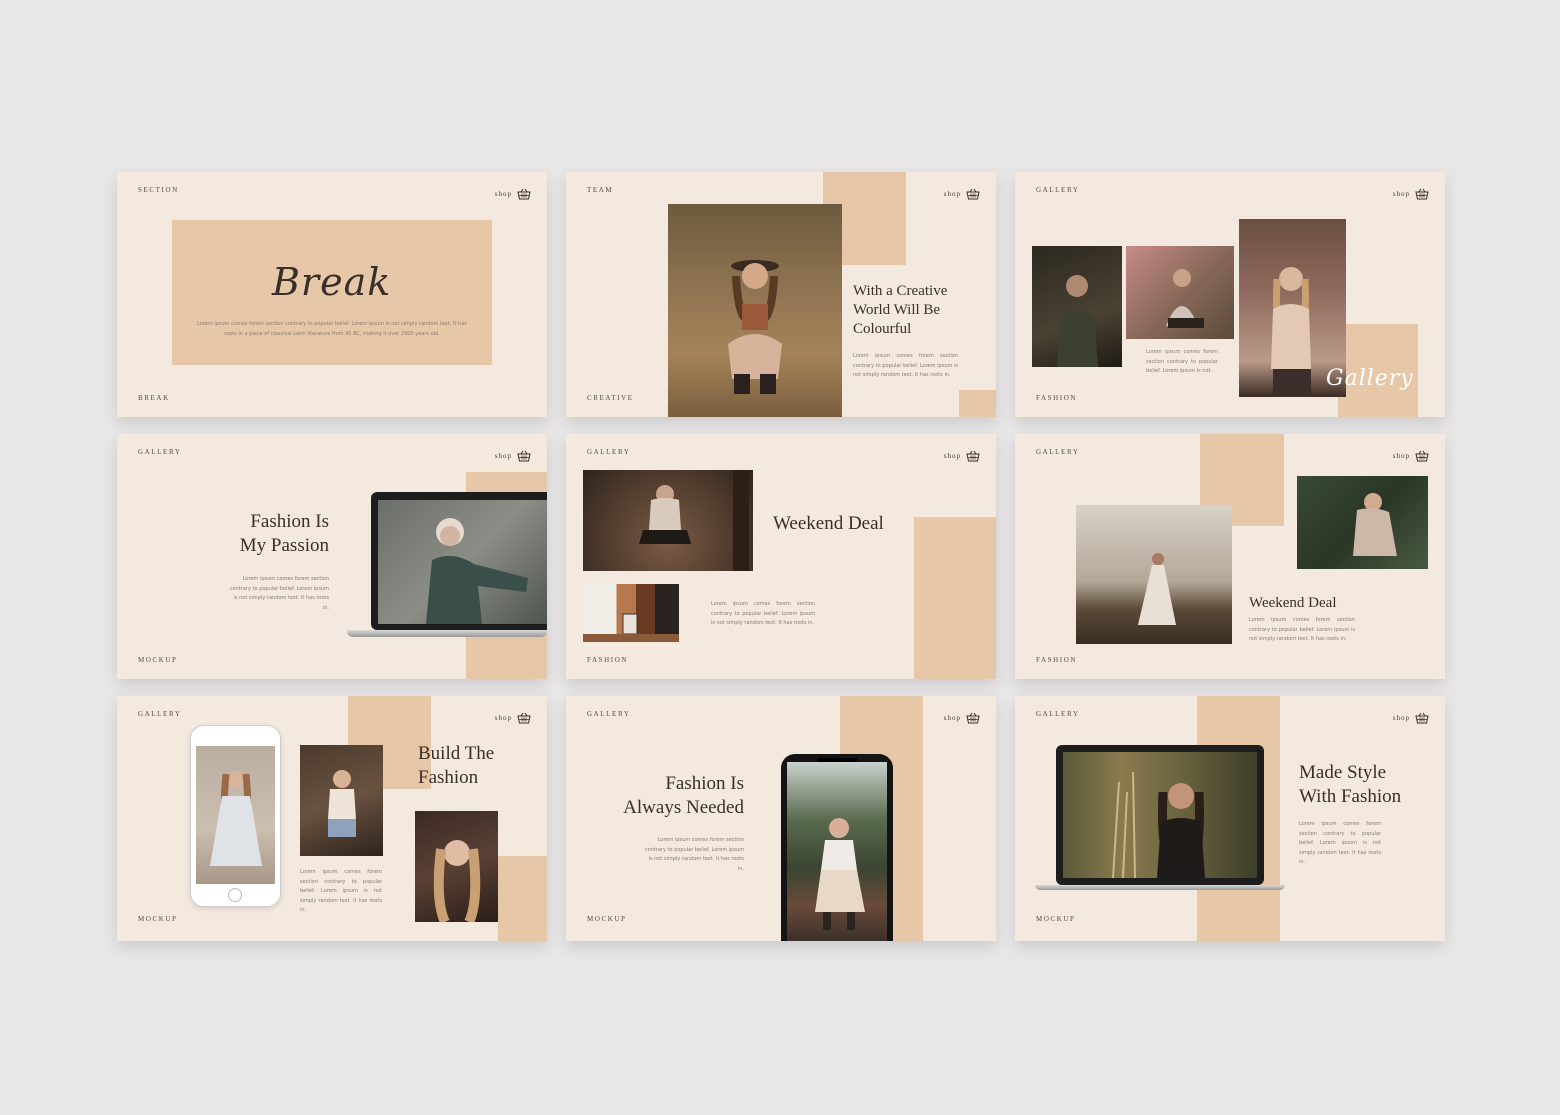 This screenshot has height=1115, width=1560. What do you see at coordinates (900, 310) in the screenshot?
I see `heading: With a Creative World Will Be Colourful` at bounding box center [900, 310].